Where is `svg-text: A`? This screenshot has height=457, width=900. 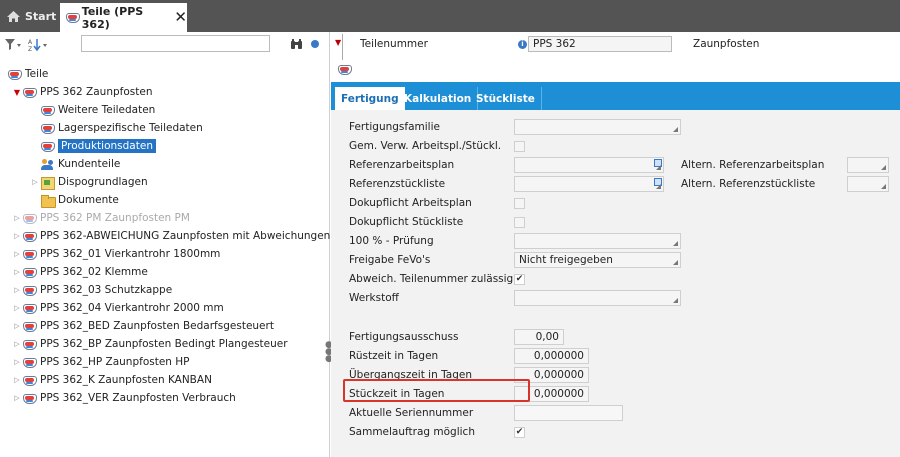
svg-text: A is located at coordinates (30, 42).